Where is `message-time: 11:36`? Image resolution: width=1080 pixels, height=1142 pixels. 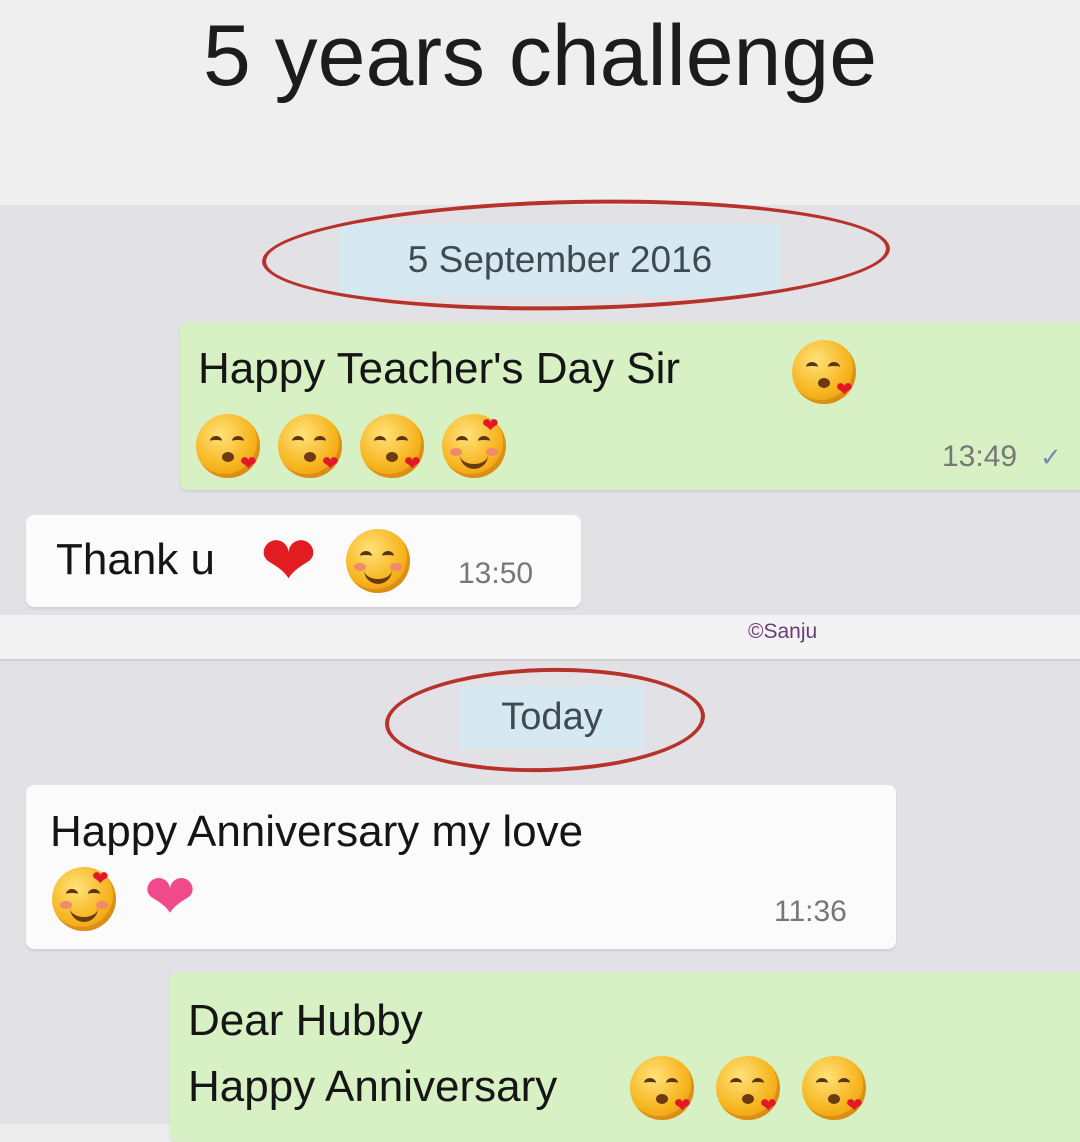 message-time: 11:36 is located at coordinates (810, 911).